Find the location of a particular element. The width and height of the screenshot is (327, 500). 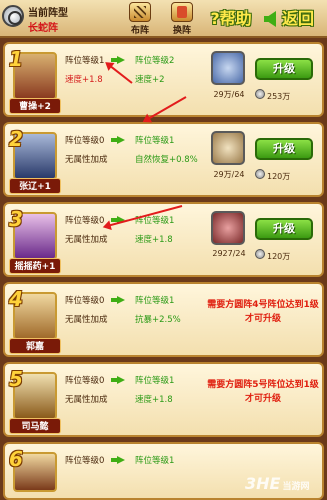

top-bar: 当前阵型 长蛇阵 布阵 换阵 ?帮助 返回 is located at coordinates (163, 19).